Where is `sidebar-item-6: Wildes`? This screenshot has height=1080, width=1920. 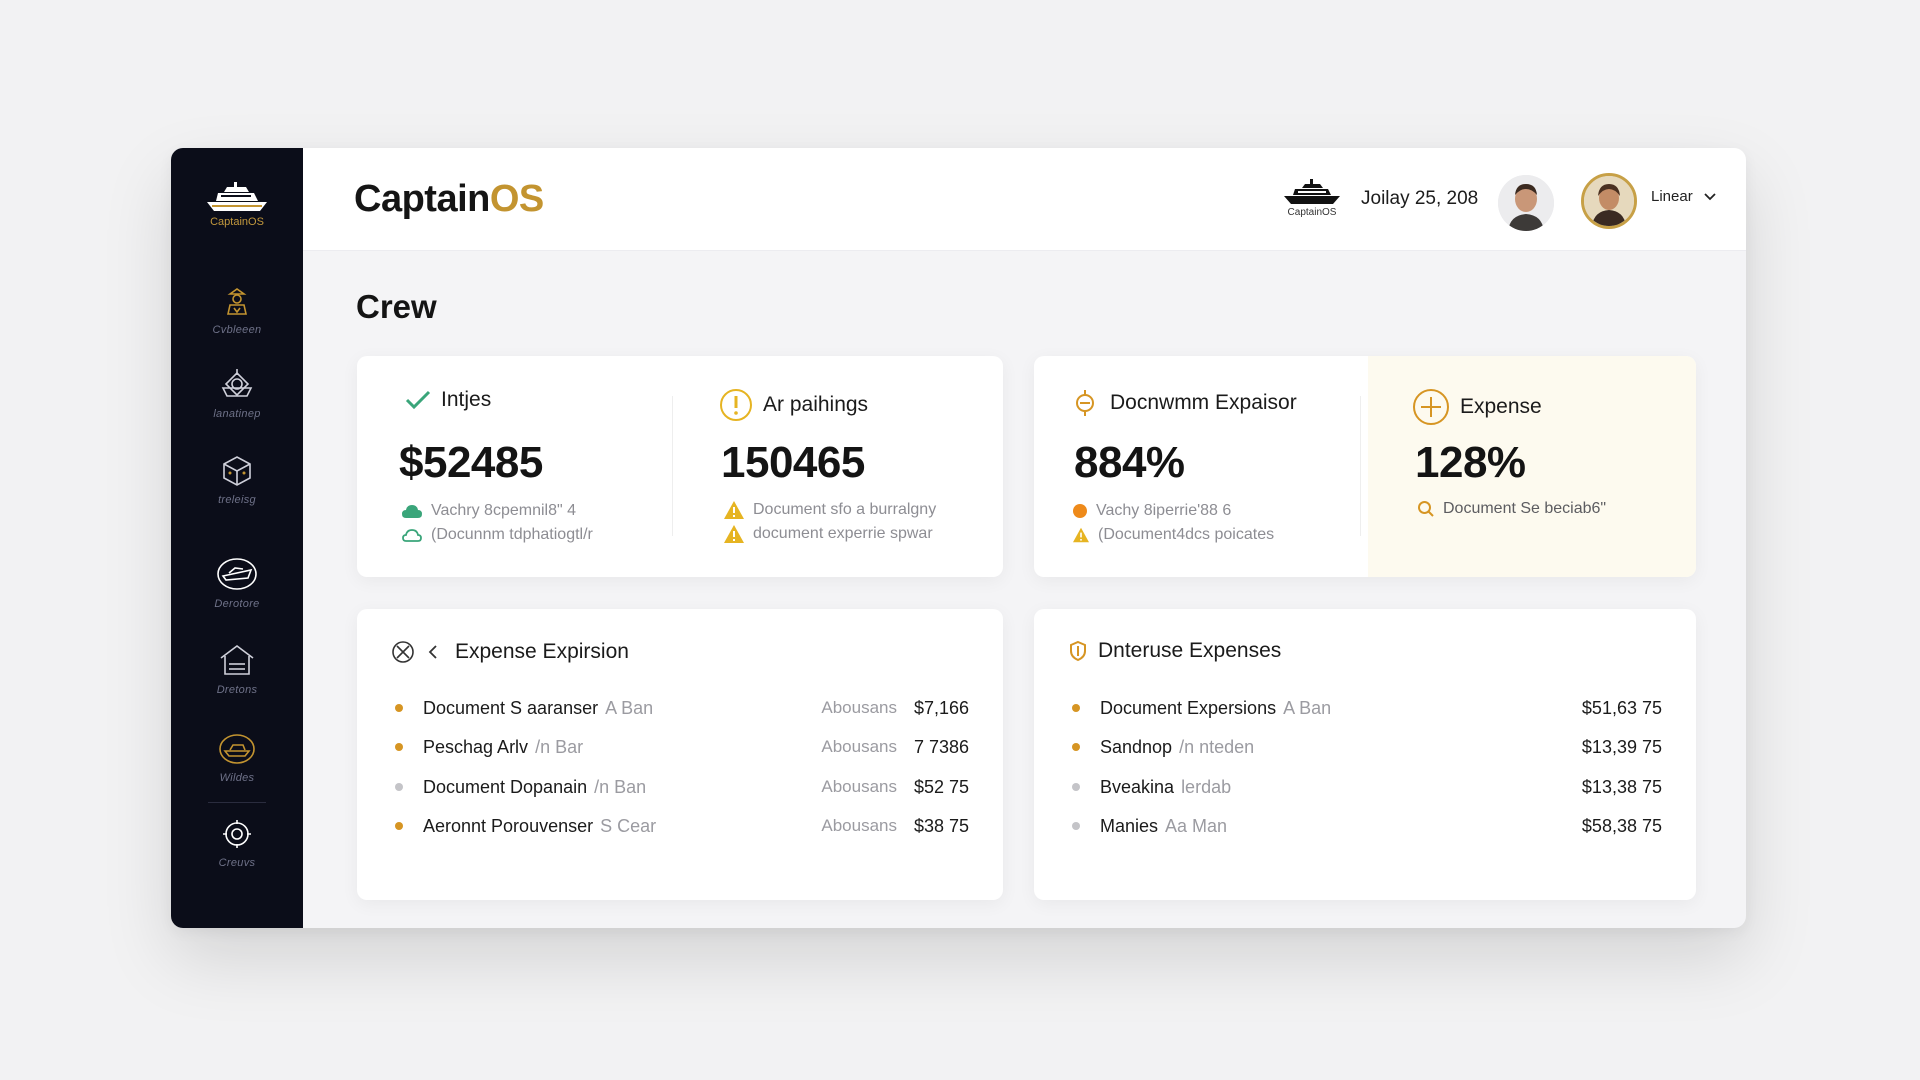
sidebar-item-6: Wildes is located at coordinates (237, 758).